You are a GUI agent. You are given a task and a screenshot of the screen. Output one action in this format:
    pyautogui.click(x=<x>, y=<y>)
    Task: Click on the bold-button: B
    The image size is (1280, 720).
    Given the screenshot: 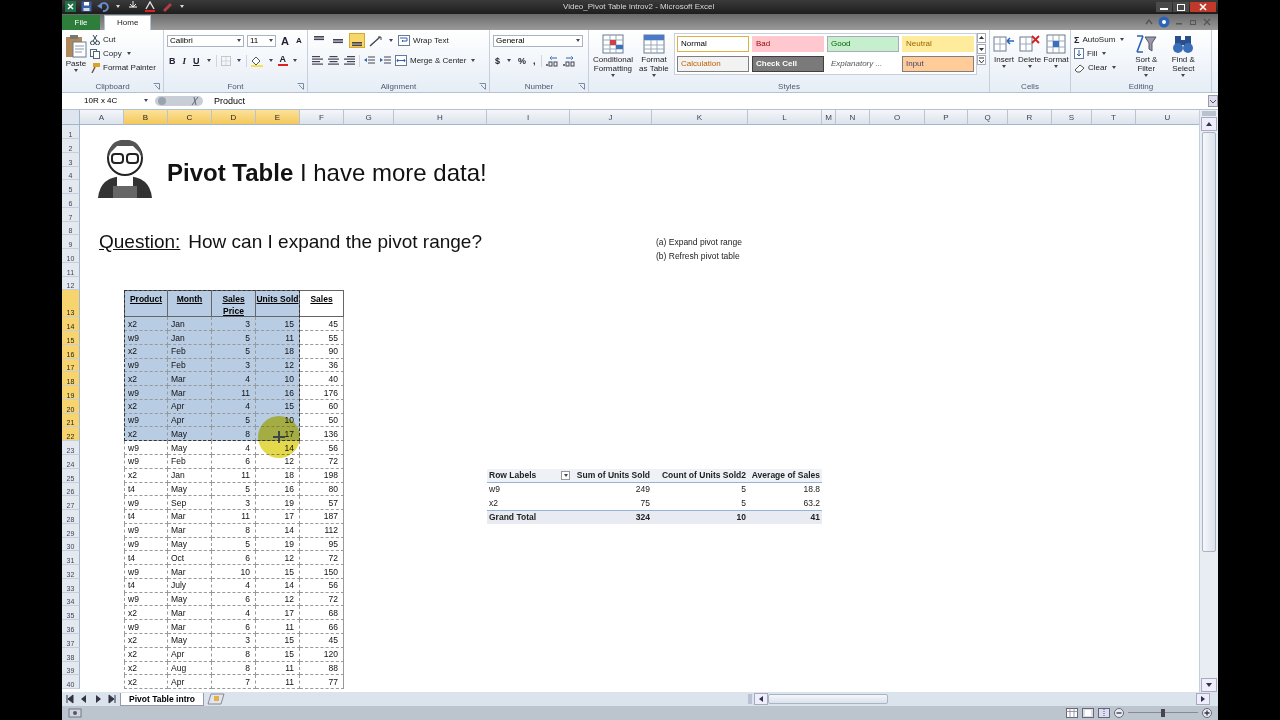 What is the action you would take?
    pyautogui.click(x=172, y=60)
    